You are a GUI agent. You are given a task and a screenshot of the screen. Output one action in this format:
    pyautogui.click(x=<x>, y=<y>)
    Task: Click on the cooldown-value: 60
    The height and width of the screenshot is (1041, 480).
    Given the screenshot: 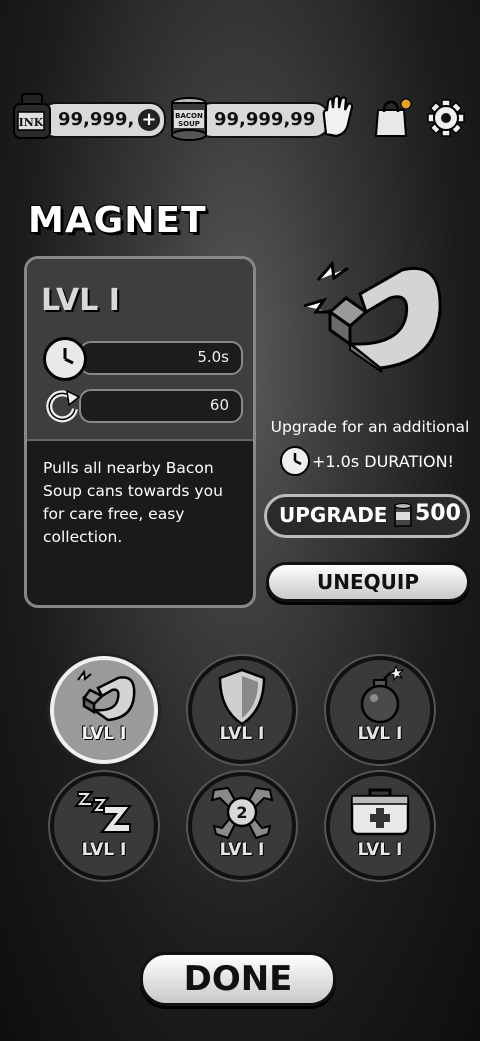 What is the action you would take?
    pyautogui.click(x=219, y=405)
    